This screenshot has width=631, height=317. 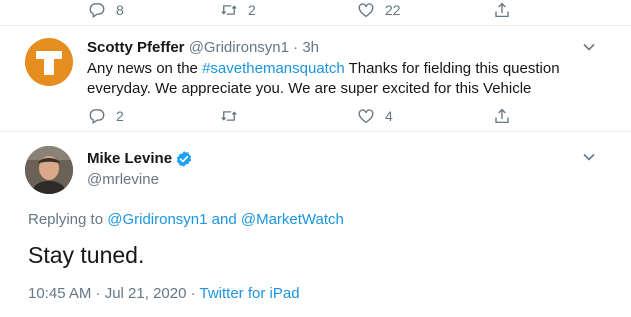 I want to click on tweet-header: Scotty Pfeffer @Gridironsyn1 · 3h, so click(x=203, y=47).